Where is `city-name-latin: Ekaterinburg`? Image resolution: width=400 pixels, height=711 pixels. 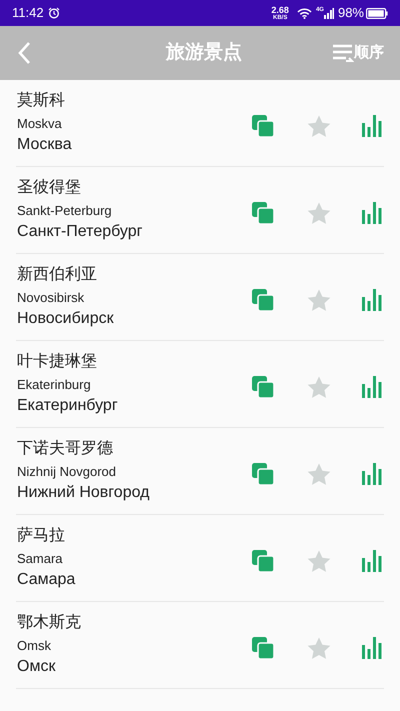 city-name-latin: Ekaterinburg is located at coordinates (54, 385).